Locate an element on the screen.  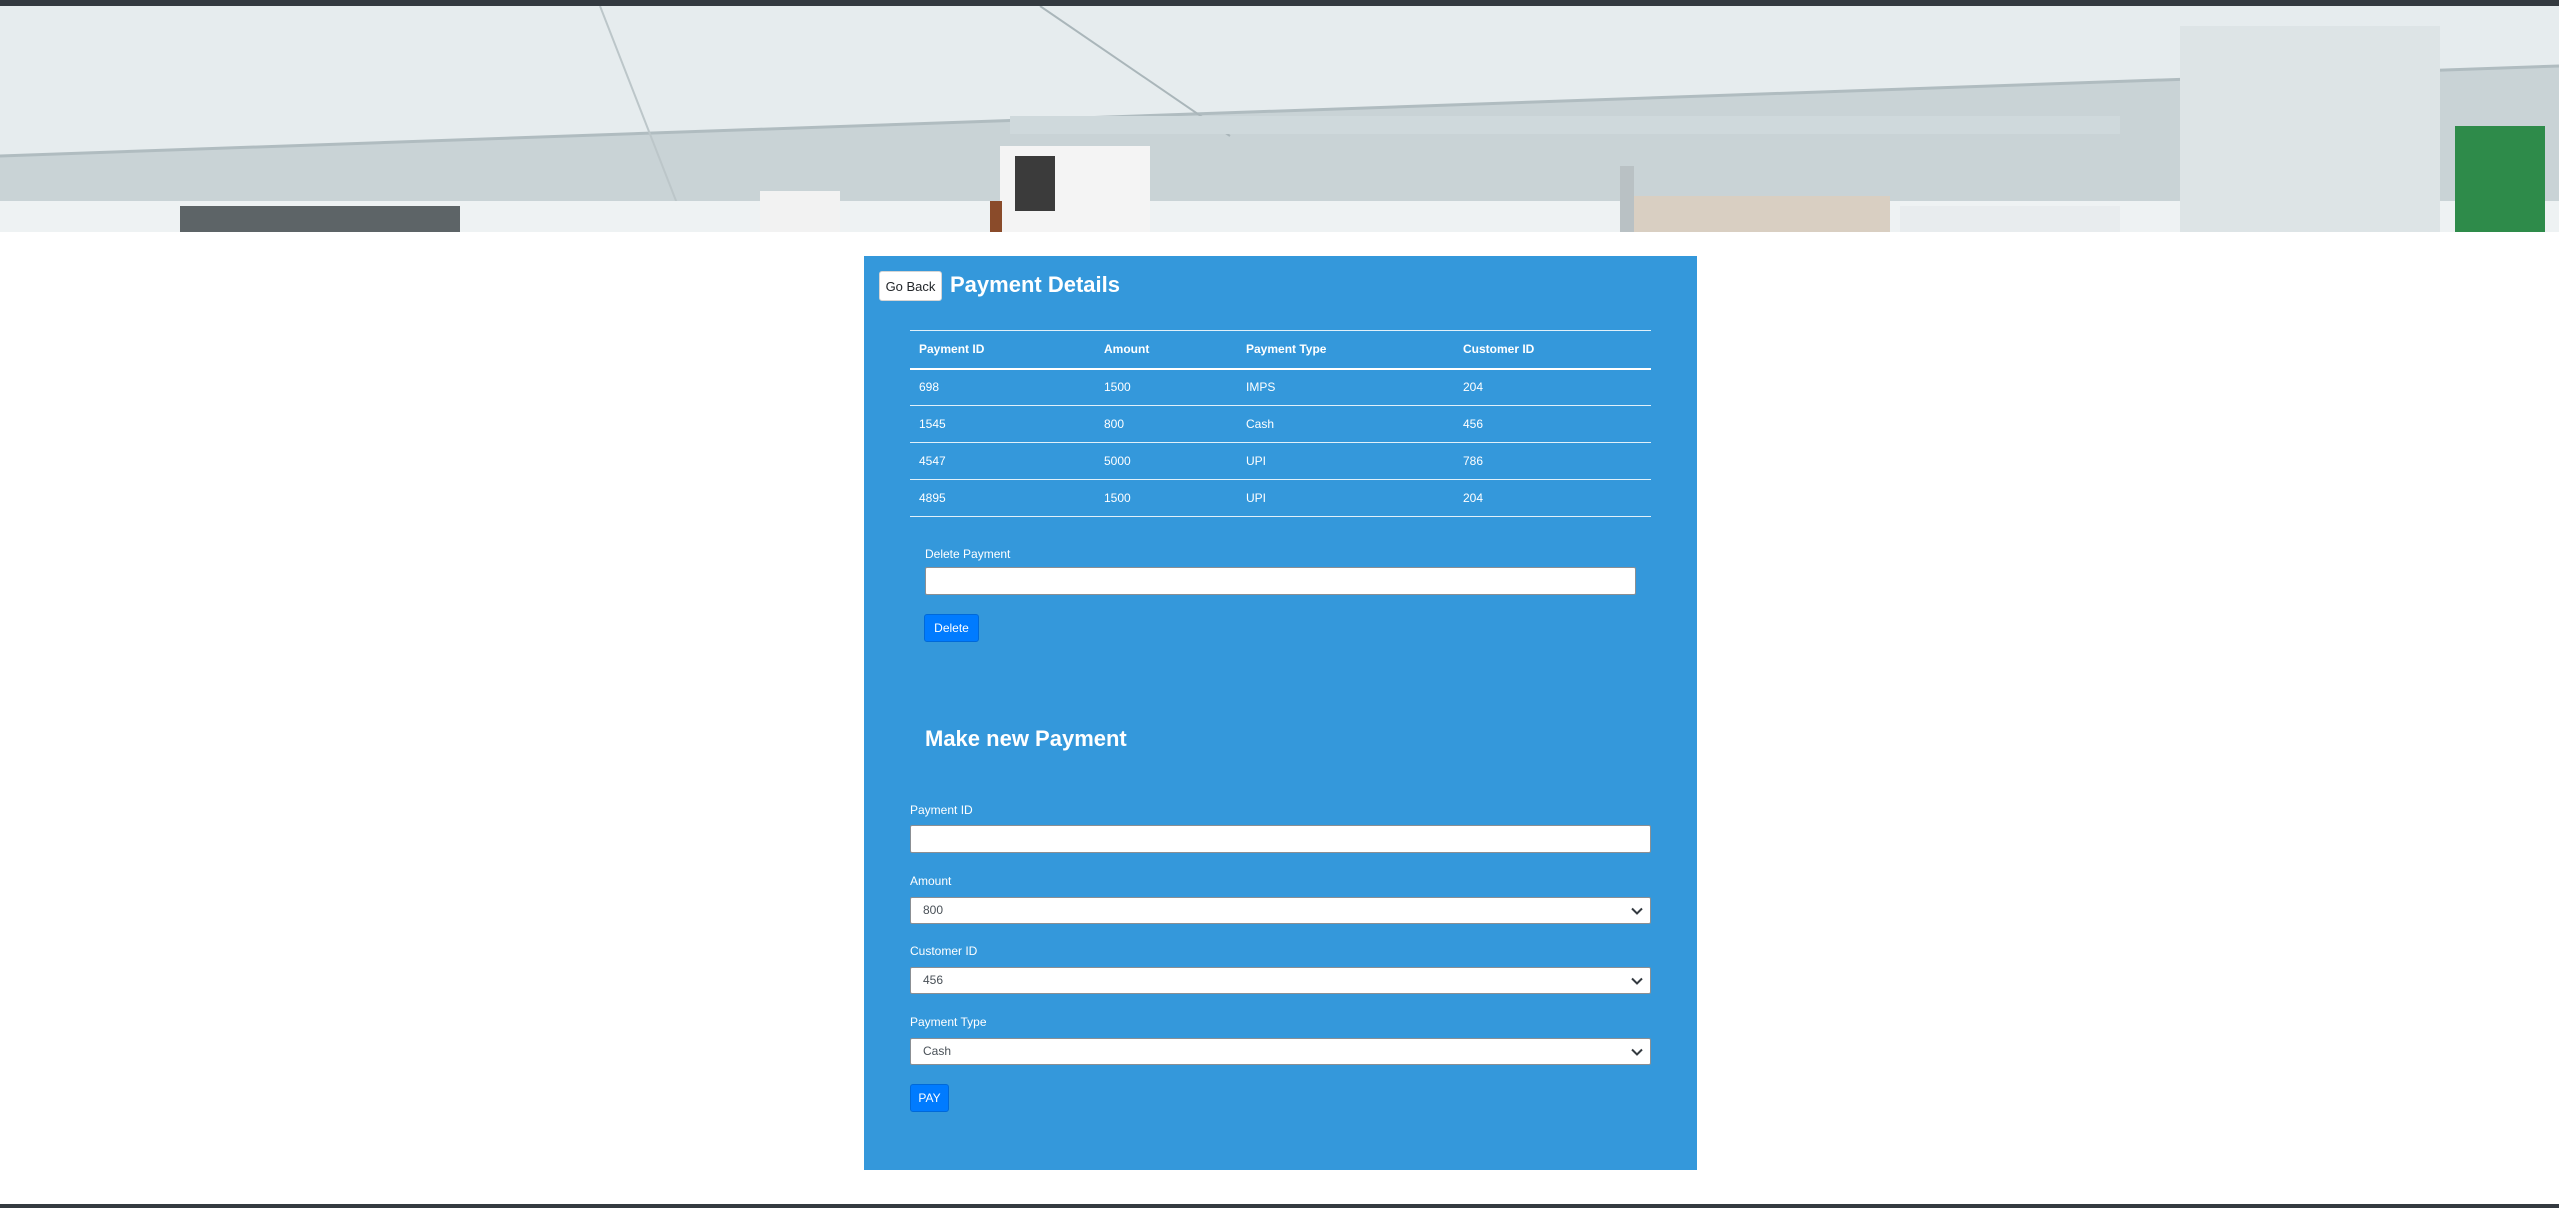
cell-amount: 5000 is located at coordinates (1166, 461).